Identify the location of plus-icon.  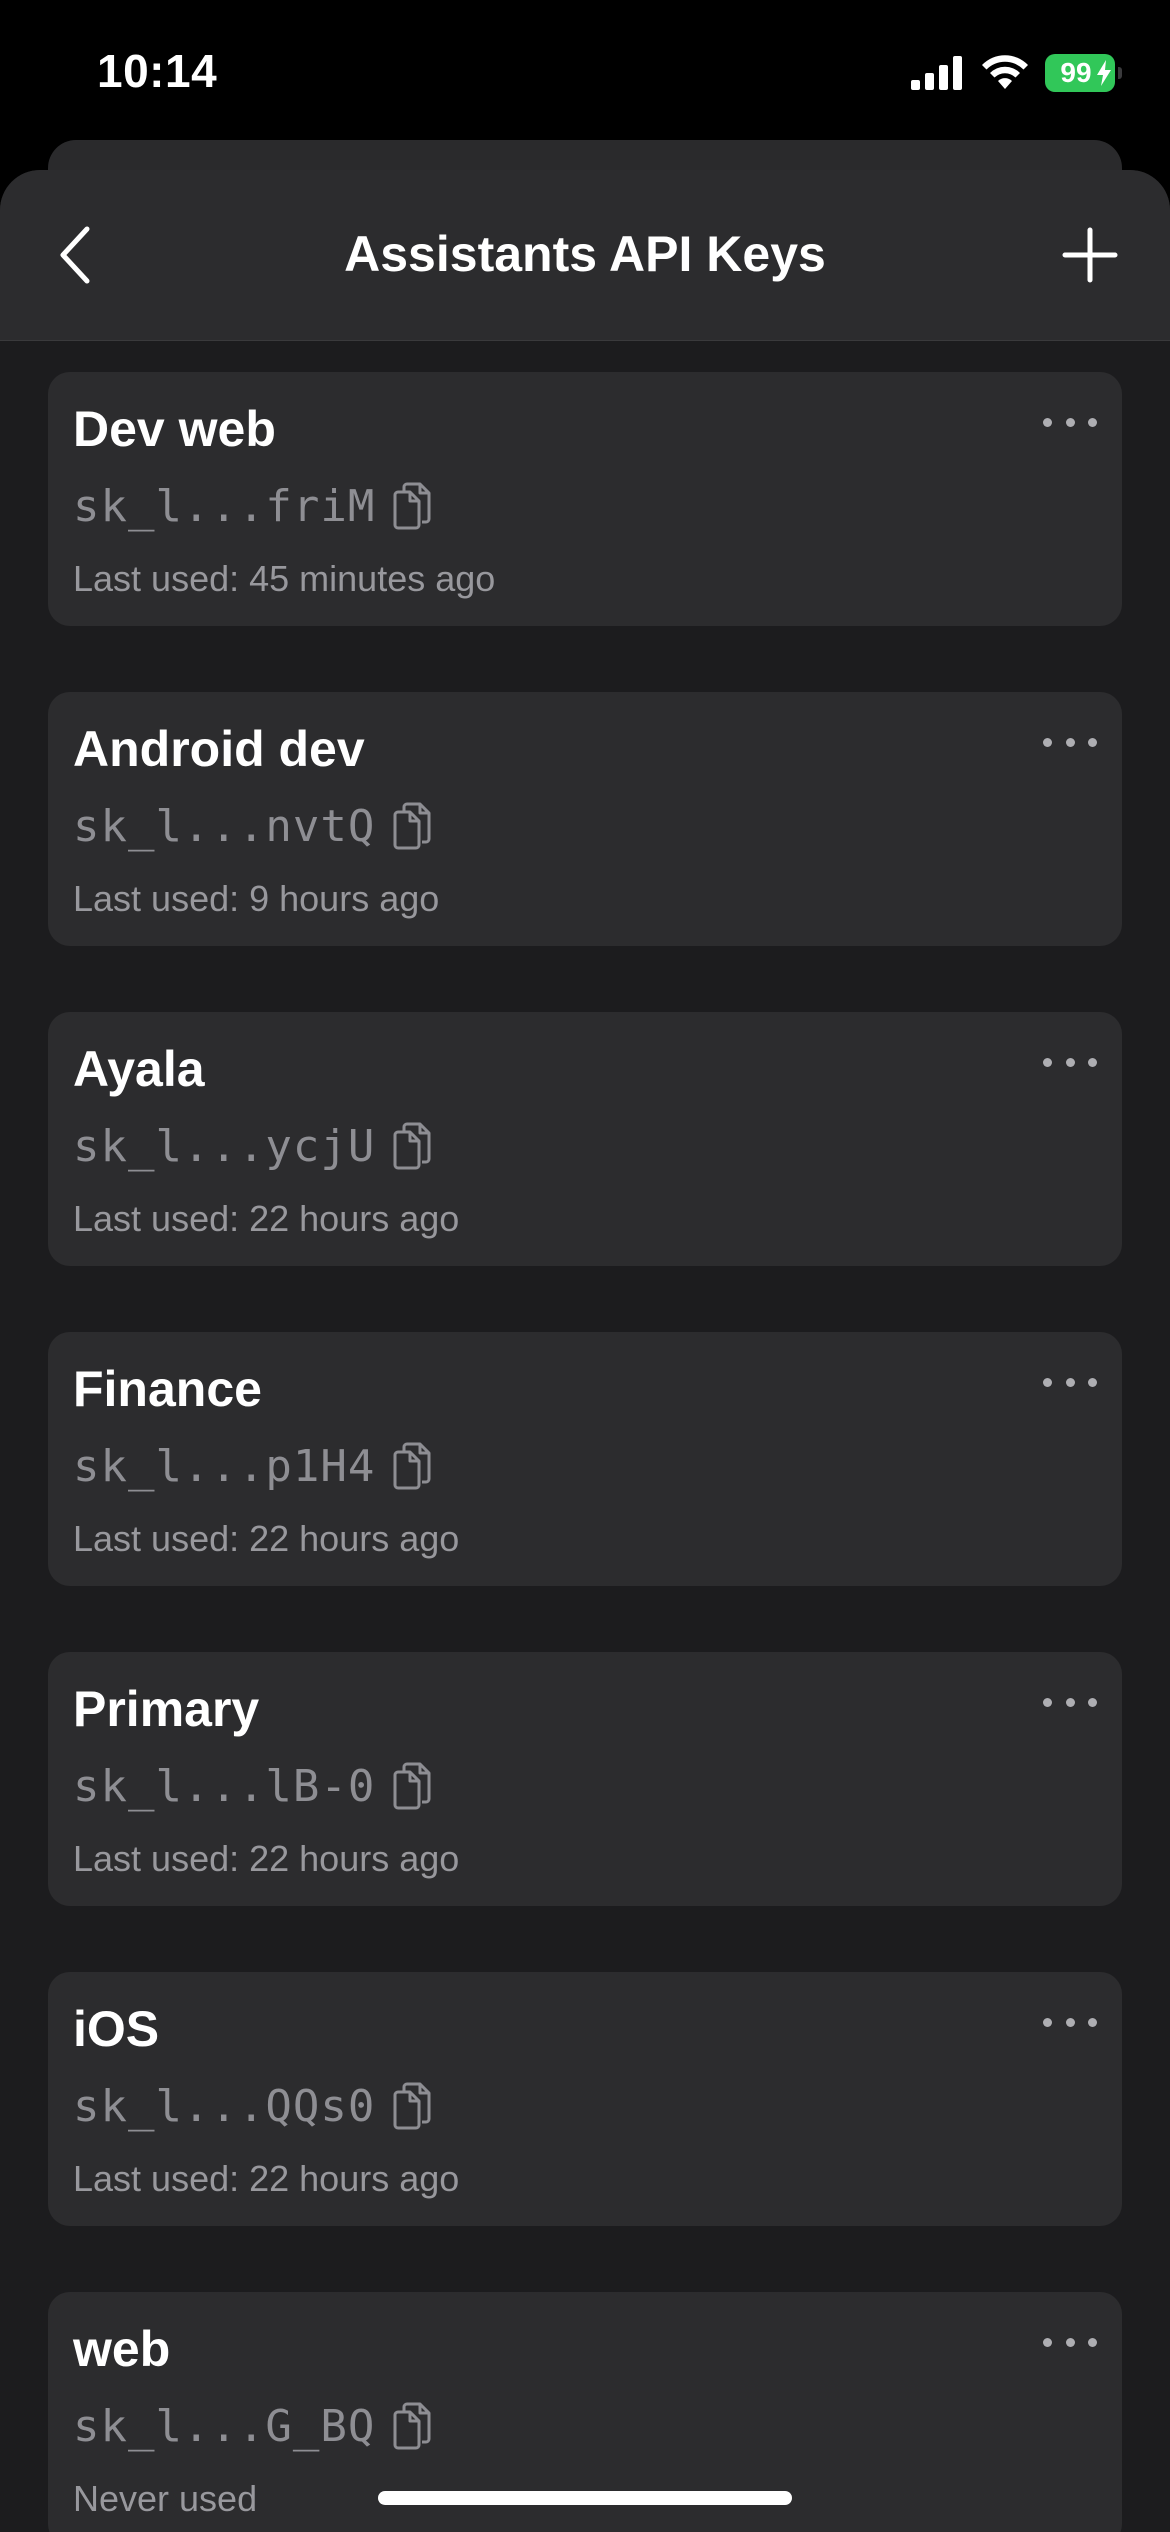
(1090, 255).